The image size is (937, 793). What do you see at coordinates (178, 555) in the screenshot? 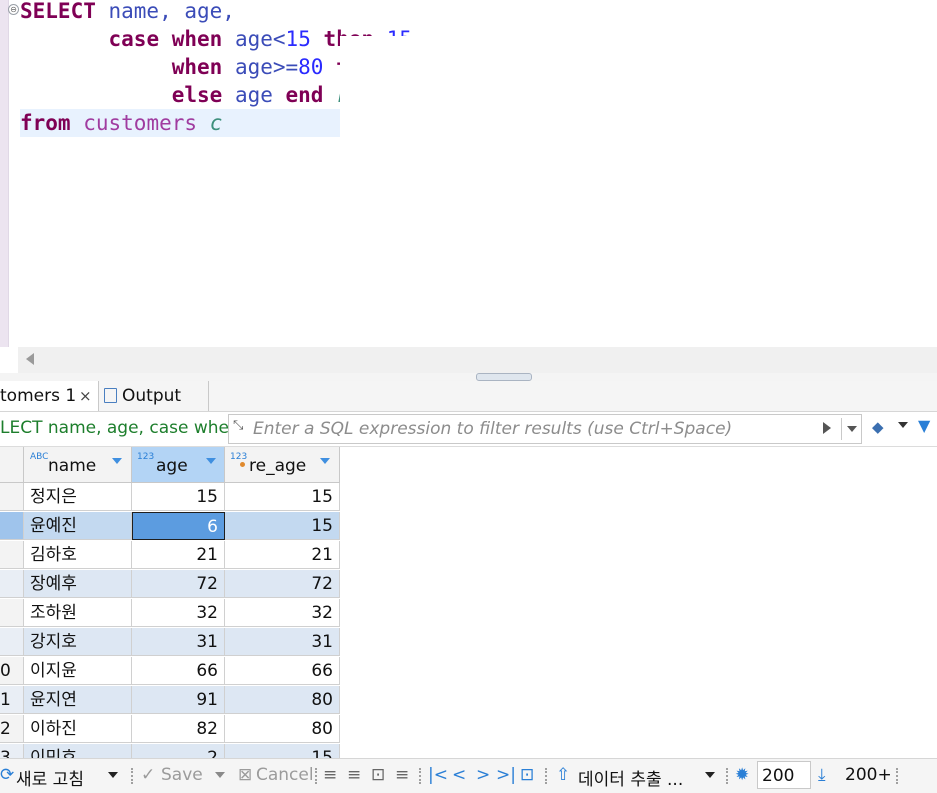
I see `cell-age: 21` at bounding box center [178, 555].